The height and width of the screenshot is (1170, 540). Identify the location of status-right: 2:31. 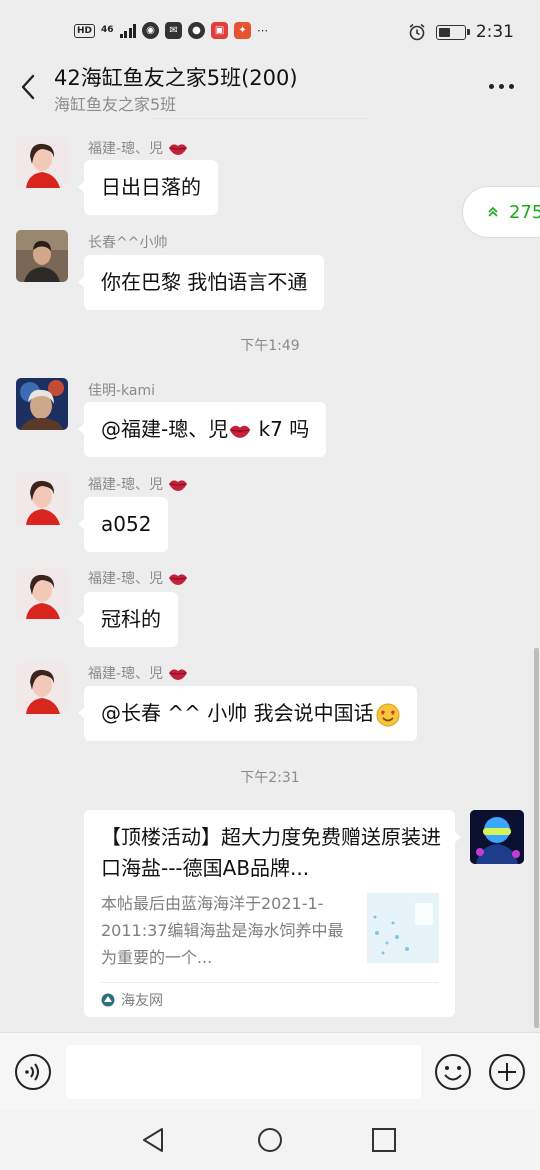
(461, 32).